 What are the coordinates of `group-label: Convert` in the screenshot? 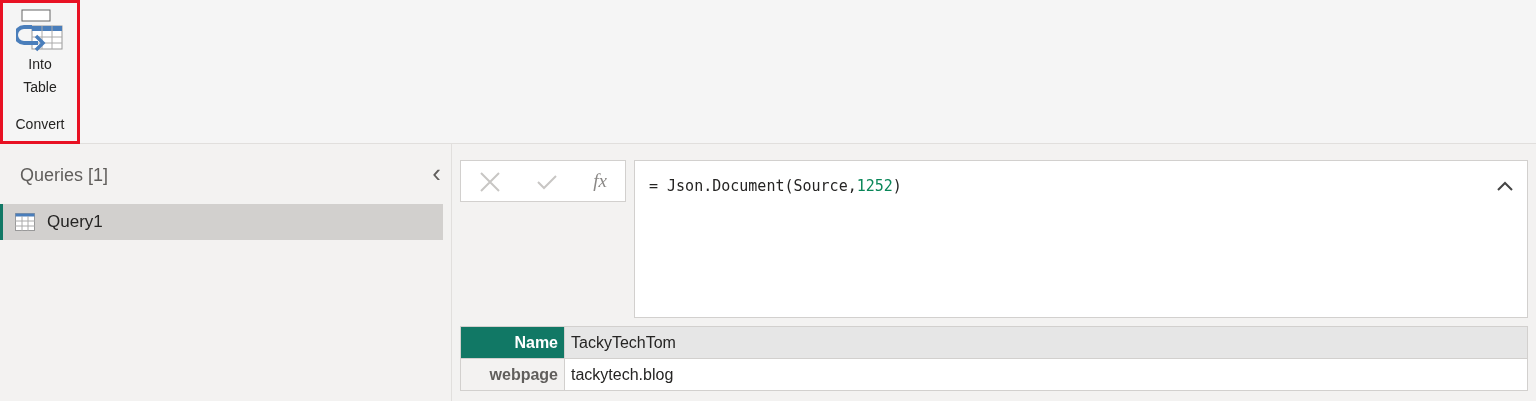 It's located at (40, 124).